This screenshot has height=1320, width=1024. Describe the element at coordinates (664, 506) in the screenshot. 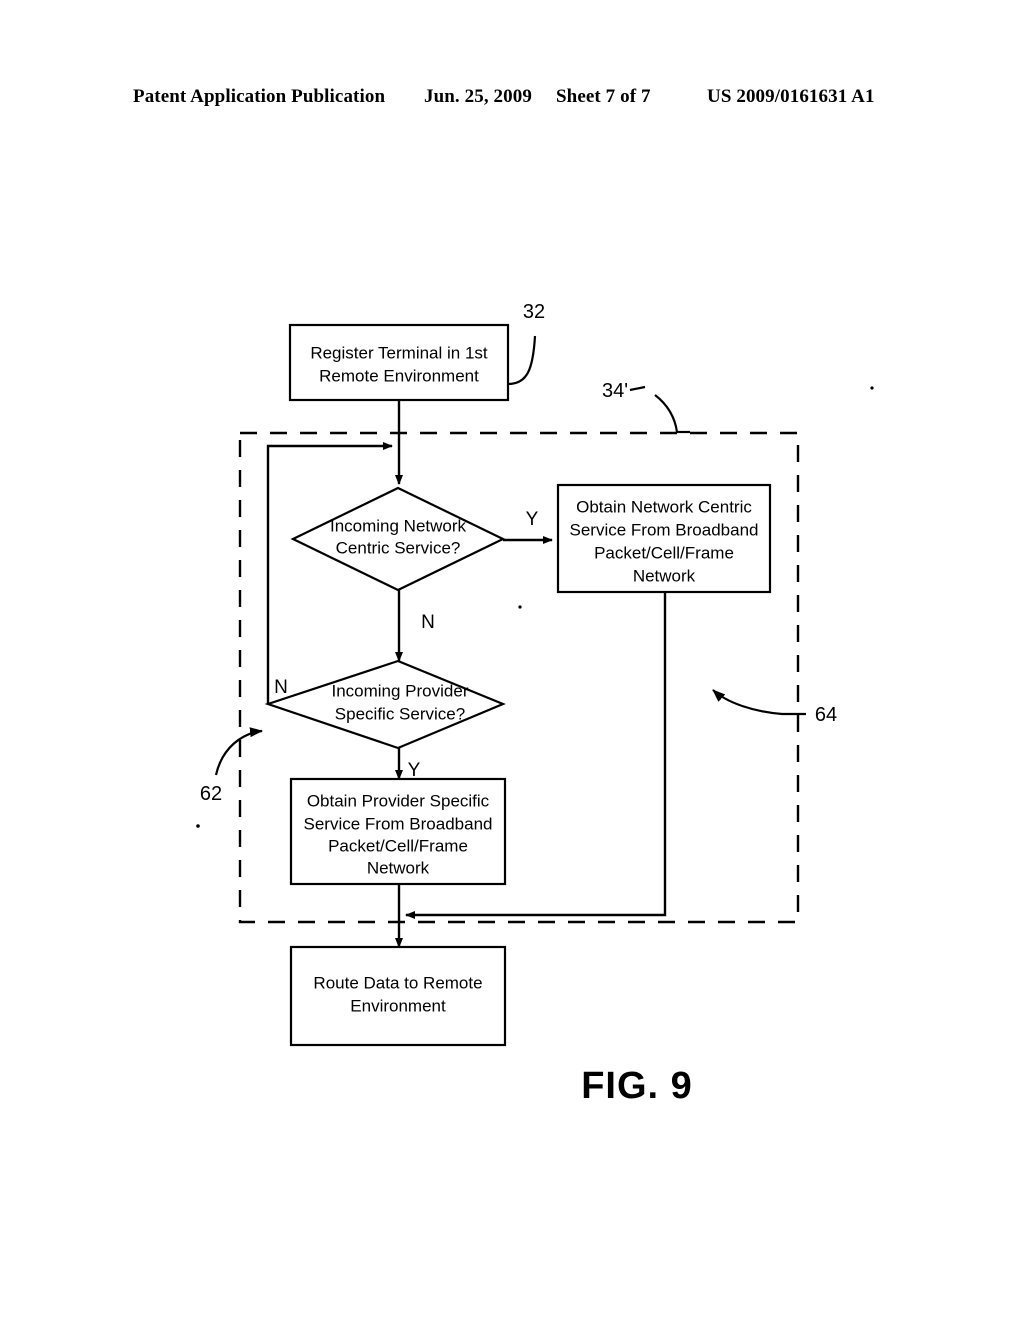

I see `obtain-network-centric-line-1: Obtain Network Centric` at that location.